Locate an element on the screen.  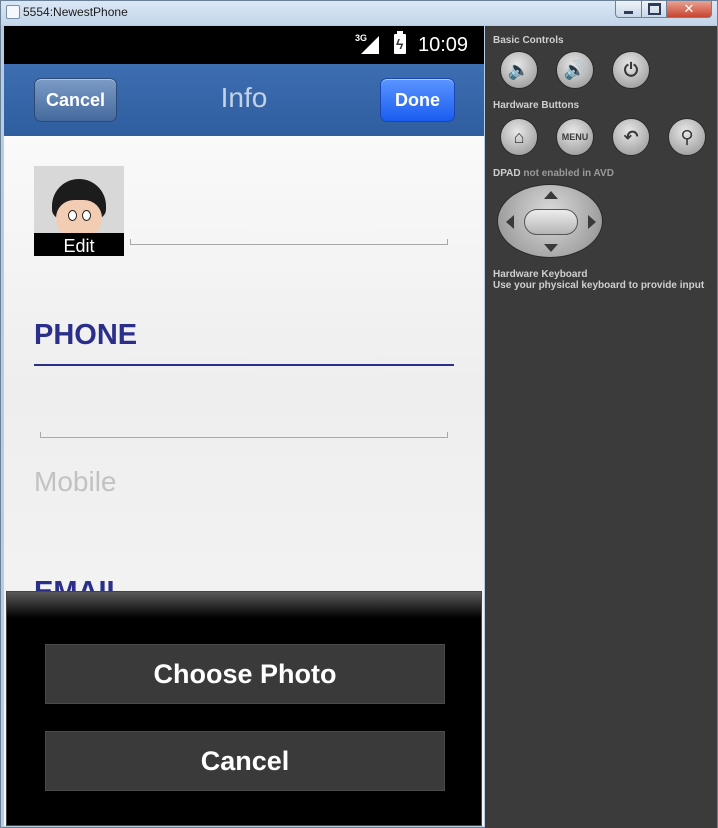
minimize-button is located at coordinates (628, 9).